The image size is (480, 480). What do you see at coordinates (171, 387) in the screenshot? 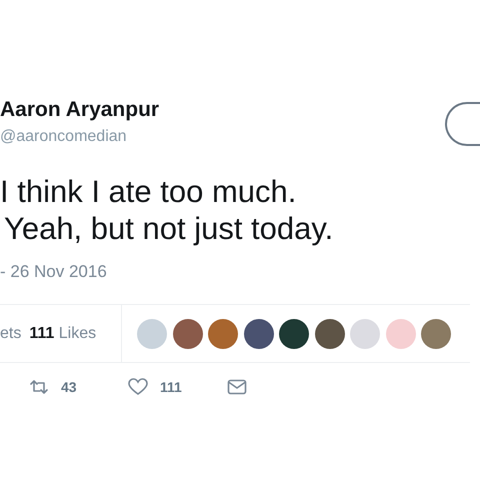
I see `action-count: 111` at bounding box center [171, 387].